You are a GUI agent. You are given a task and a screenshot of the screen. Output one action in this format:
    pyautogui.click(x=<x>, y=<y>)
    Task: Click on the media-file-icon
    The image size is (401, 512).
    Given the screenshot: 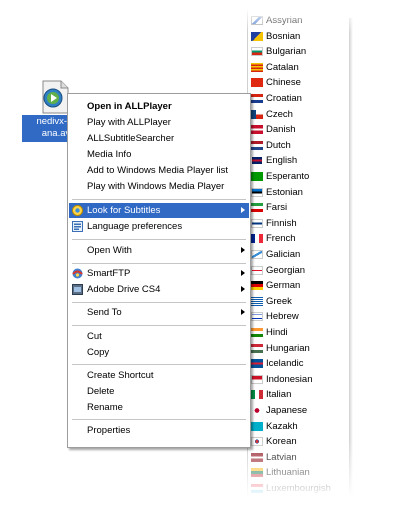 What is the action you would take?
    pyautogui.click(x=55, y=97)
    